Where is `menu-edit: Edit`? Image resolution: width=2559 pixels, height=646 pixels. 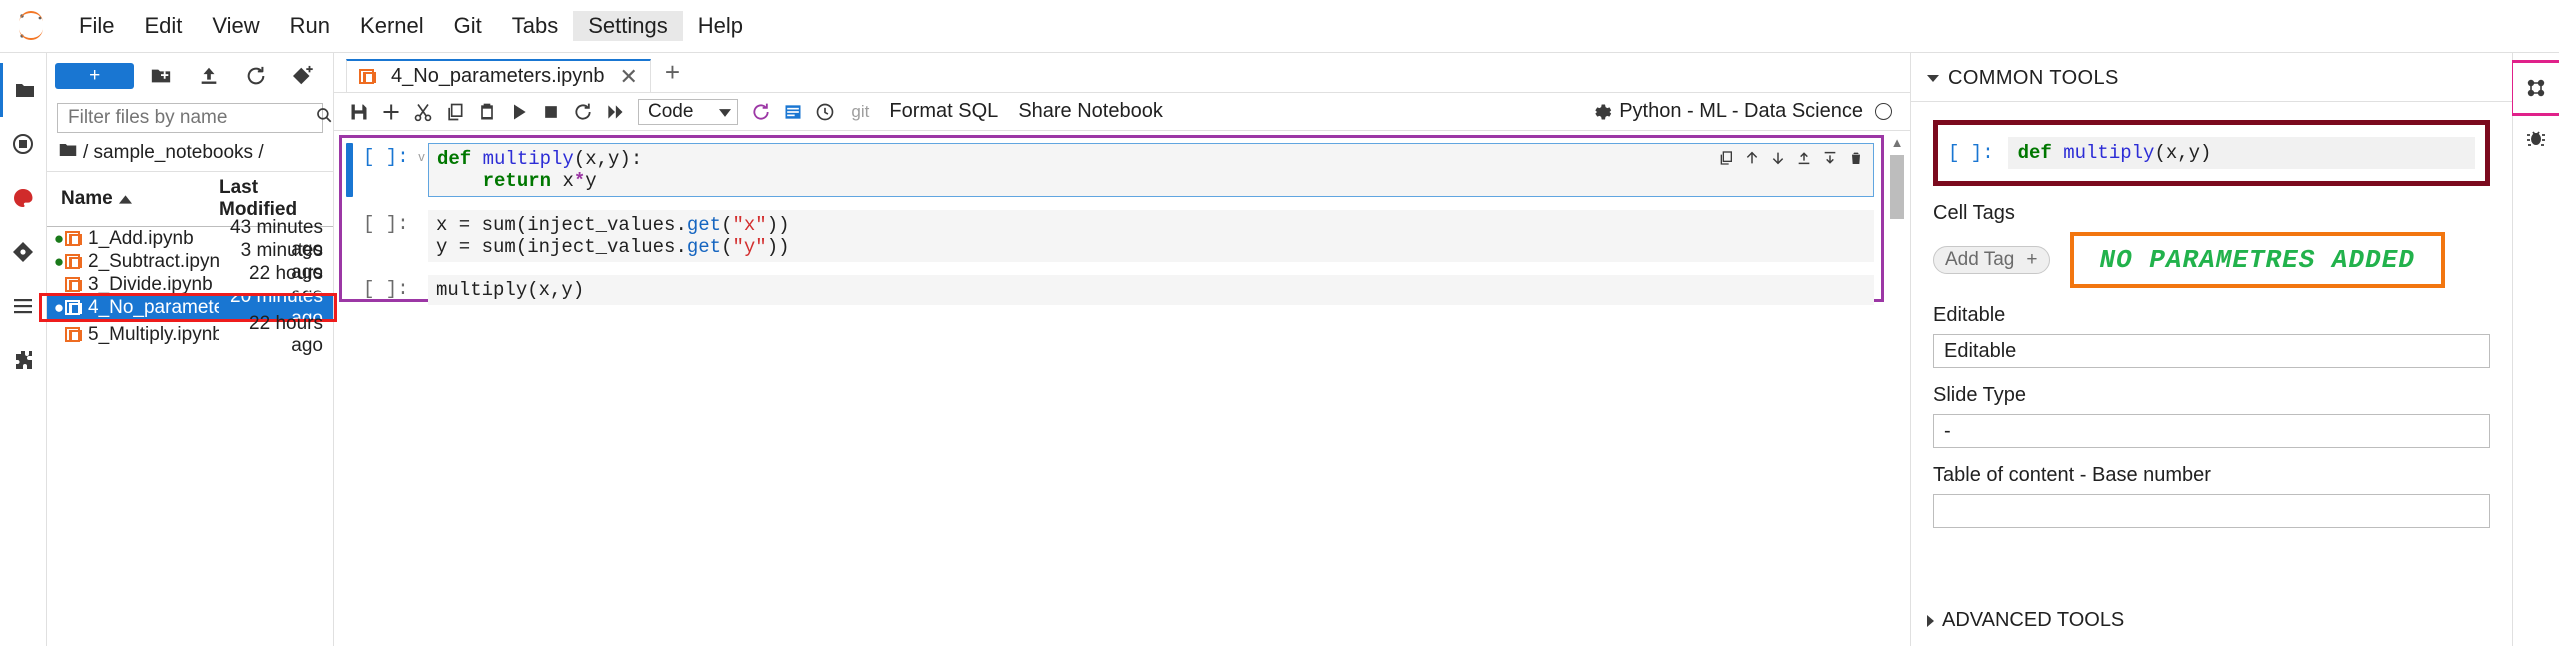
menu-edit: Edit is located at coordinates (163, 26).